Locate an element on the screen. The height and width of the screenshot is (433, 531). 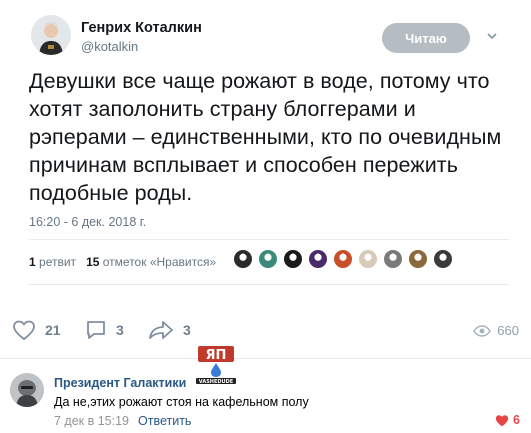
tweet-stats: 1 ретвит 15 отметок «Нравится» is located at coordinates (122, 262).